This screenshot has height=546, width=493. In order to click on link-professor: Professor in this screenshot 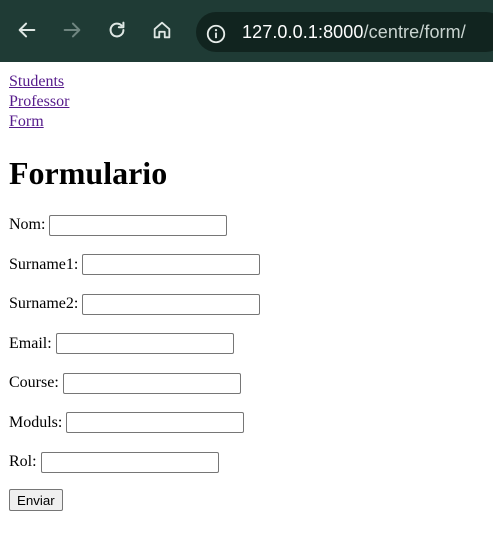, I will do `click(251, 102)`.